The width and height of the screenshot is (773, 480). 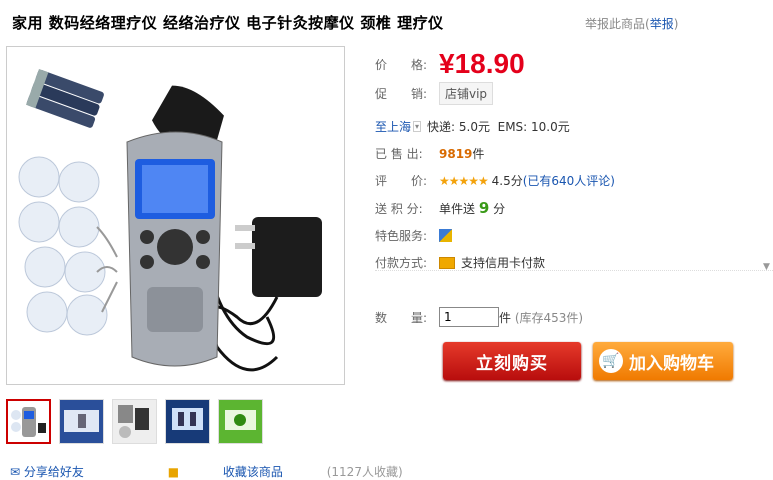 What do you see at coordinates (393, 126) in the screenshot?
I see `shipping-destination: 至上海` at bounding box center [393, 126].